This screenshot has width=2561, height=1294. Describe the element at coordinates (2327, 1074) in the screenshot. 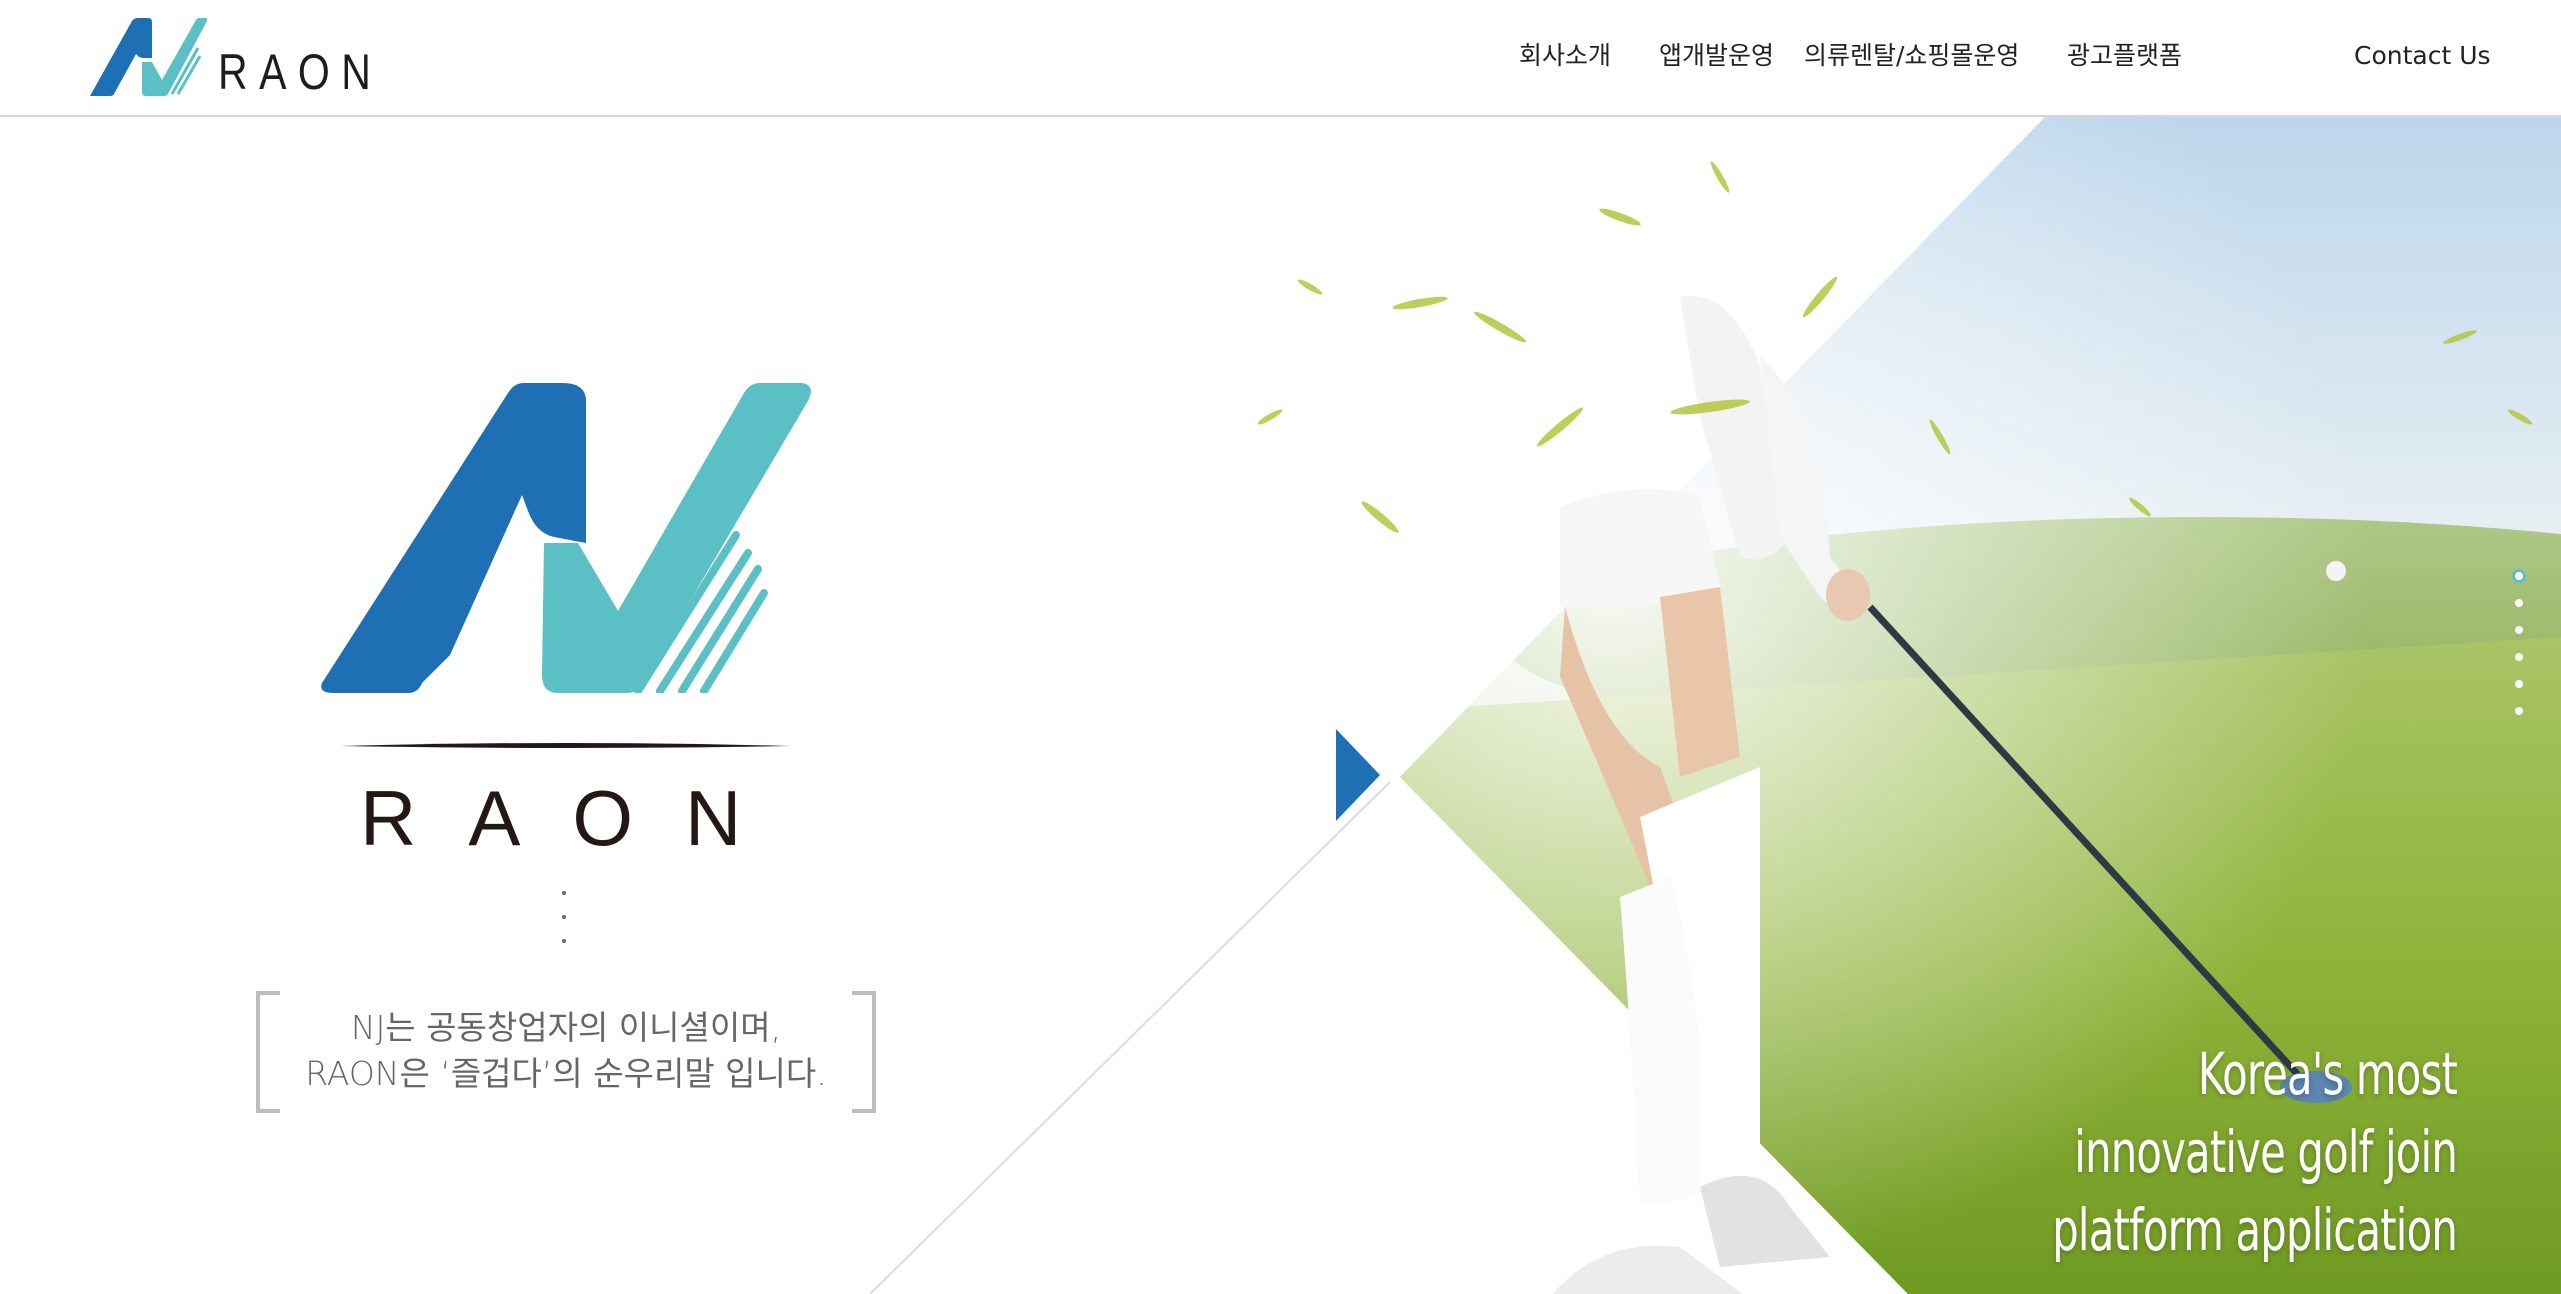

I see `caption-line-1: Korea's most` at that location.